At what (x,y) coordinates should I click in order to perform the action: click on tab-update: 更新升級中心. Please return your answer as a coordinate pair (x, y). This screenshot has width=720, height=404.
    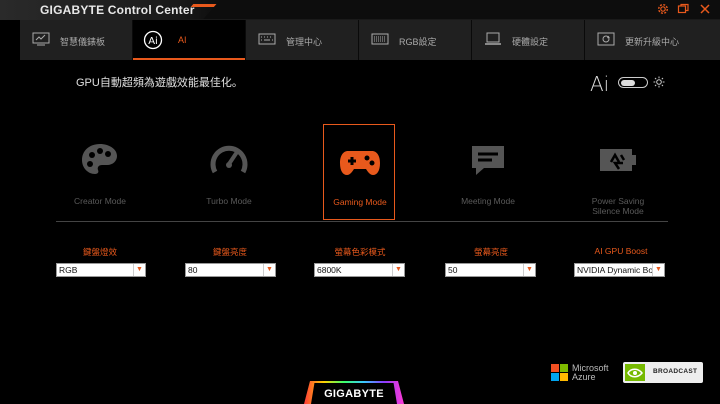
    Looking at the image, I should click on (652, 40).